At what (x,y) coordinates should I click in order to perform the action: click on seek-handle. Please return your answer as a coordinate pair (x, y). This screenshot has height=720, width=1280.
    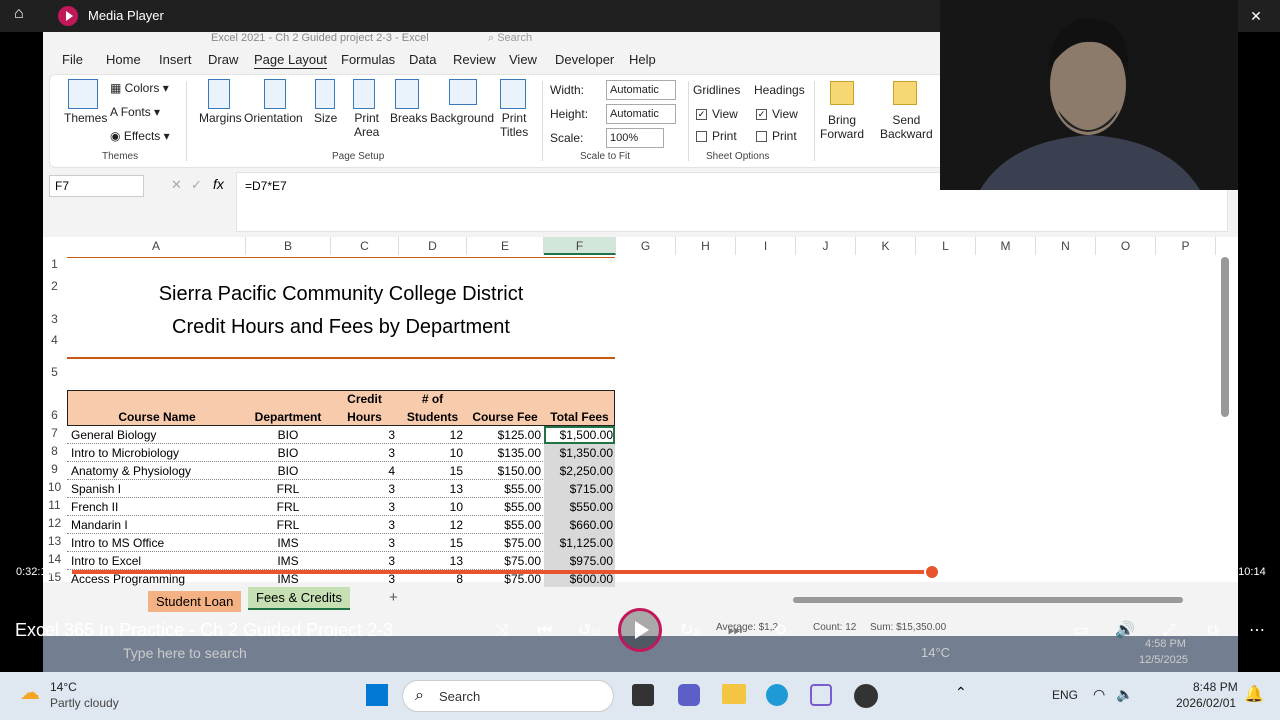
    Looking at the image, I should click on (931, 572).